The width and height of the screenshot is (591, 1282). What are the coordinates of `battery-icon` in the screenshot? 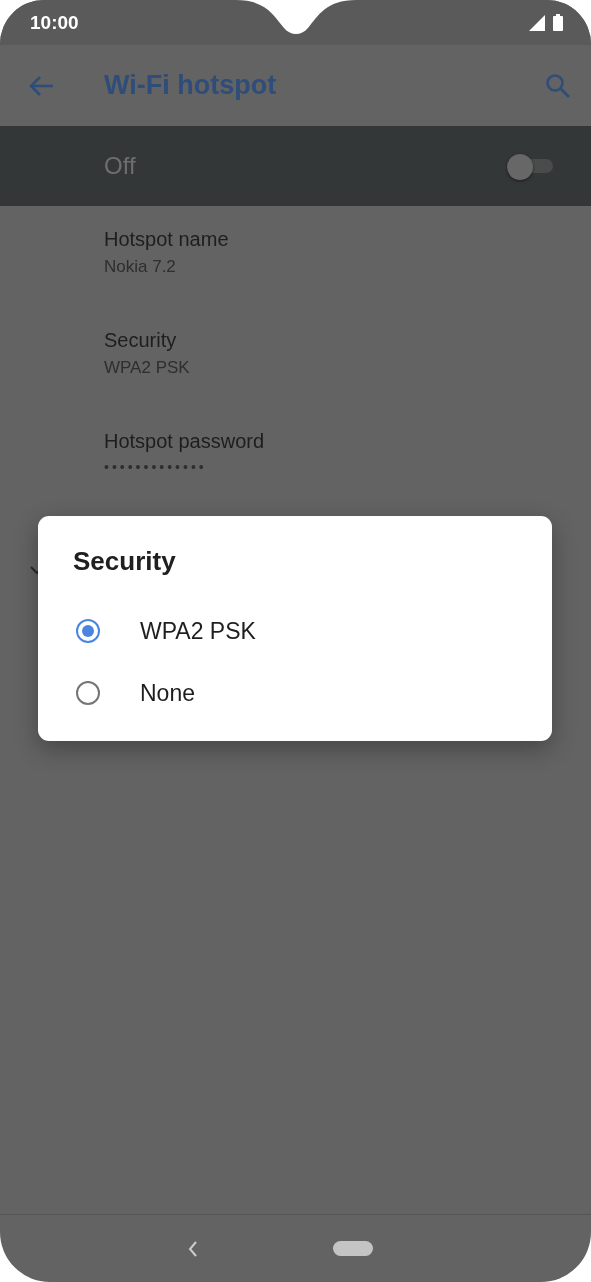 It's located at (558, 22).